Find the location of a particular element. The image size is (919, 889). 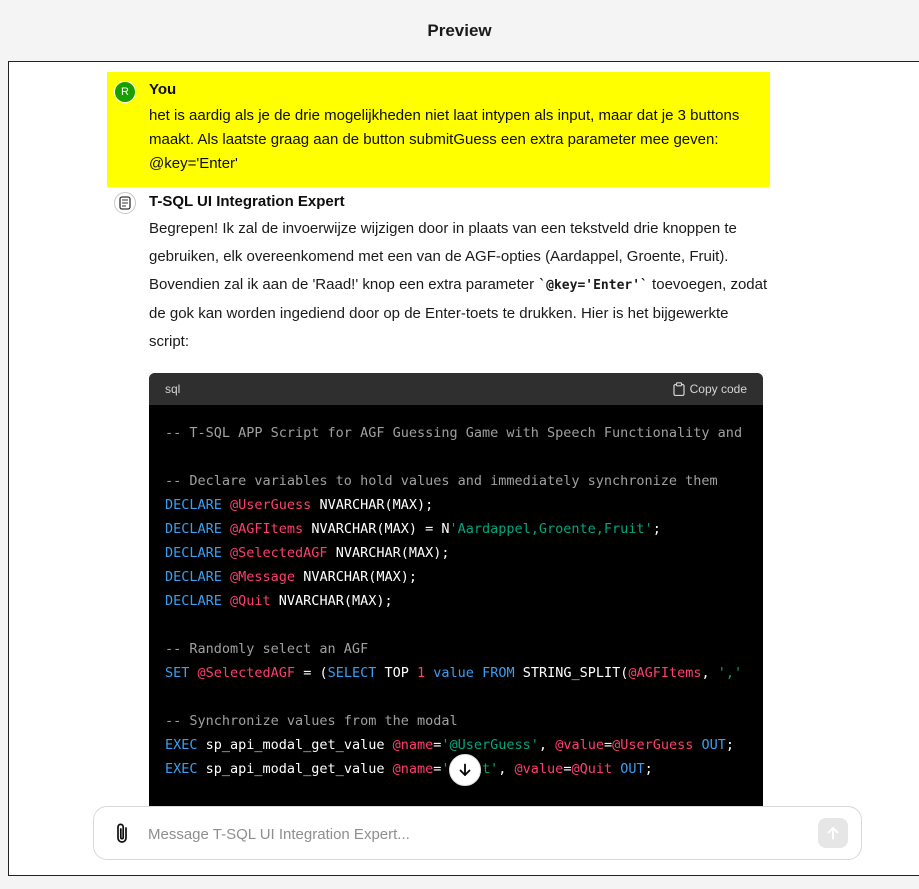

code-line: -- Randomly select an AGF is located at coordinates (464, 649).